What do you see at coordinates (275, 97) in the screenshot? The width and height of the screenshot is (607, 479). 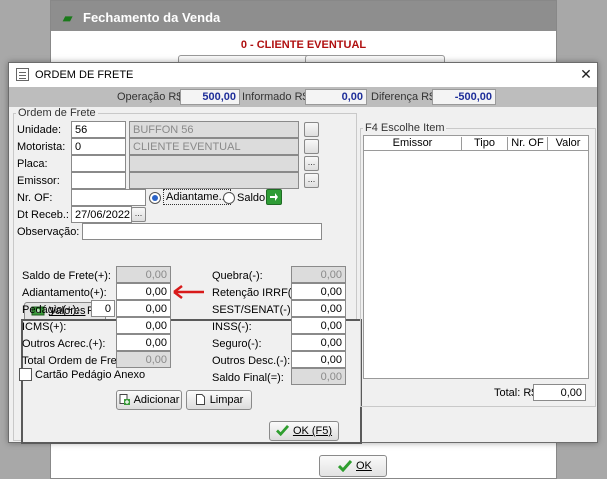 I see `informado-label: Informado R$` at bounding box center [275, 97].